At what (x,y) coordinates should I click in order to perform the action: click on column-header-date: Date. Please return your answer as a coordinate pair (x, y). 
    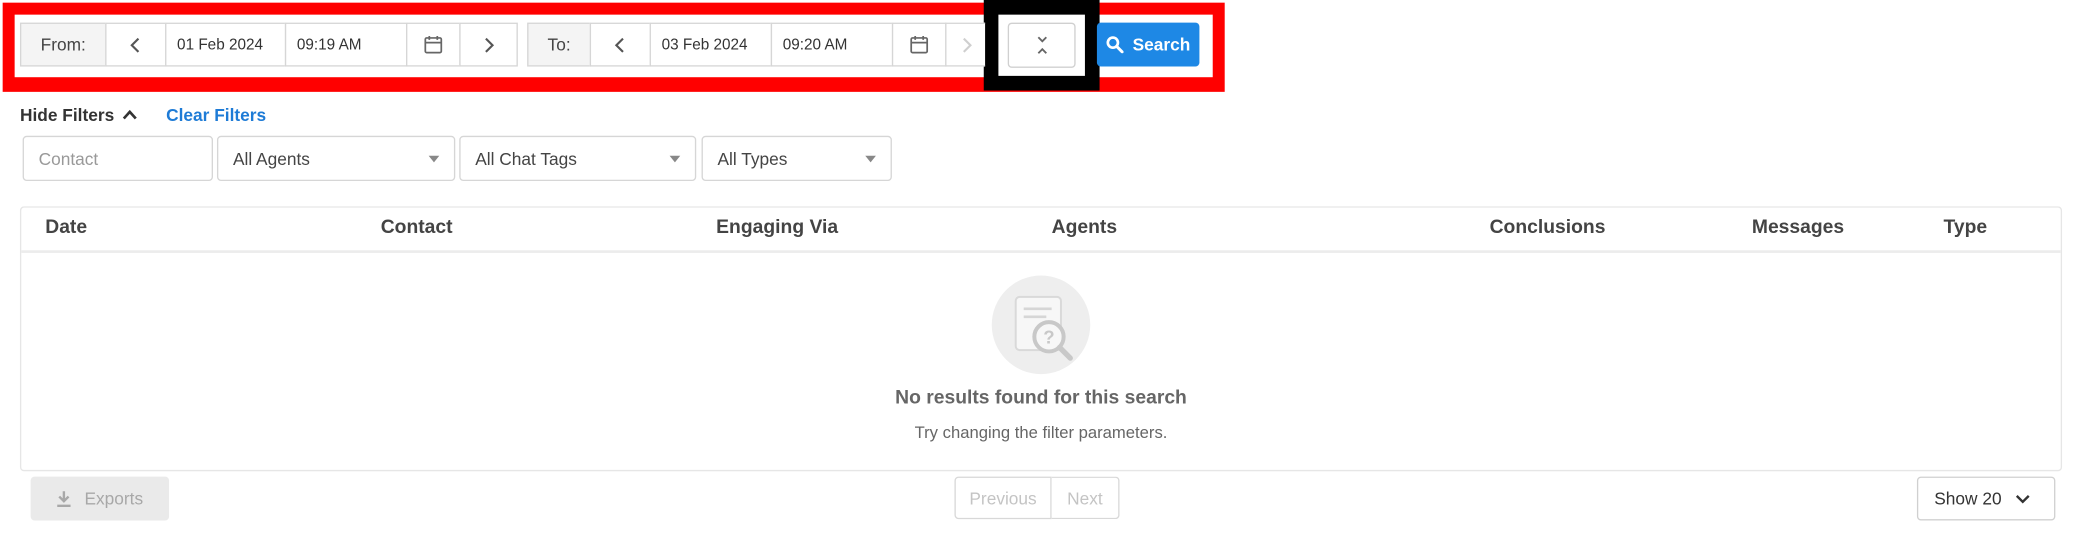
    Looking at the image, I should click on (66, 227).